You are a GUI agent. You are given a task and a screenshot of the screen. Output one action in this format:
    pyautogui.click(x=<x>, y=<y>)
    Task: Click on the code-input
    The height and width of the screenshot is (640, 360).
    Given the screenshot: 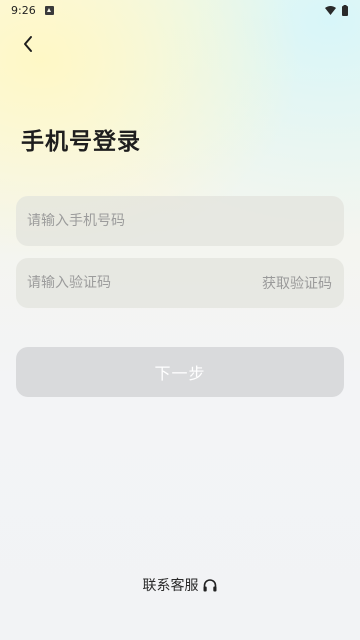 What is the action you would take?
    pyautogui.click(x=127, y=283)
    